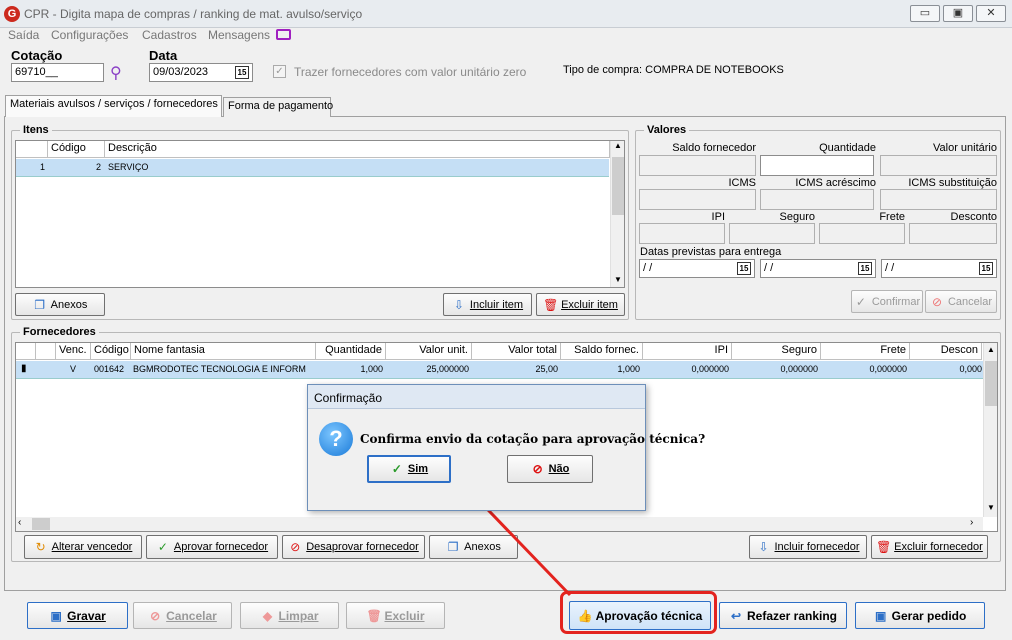 The height and width of the screenshot is (640, 1012). I want to click on nao-button: ⊘ Não, so click(550, 469).